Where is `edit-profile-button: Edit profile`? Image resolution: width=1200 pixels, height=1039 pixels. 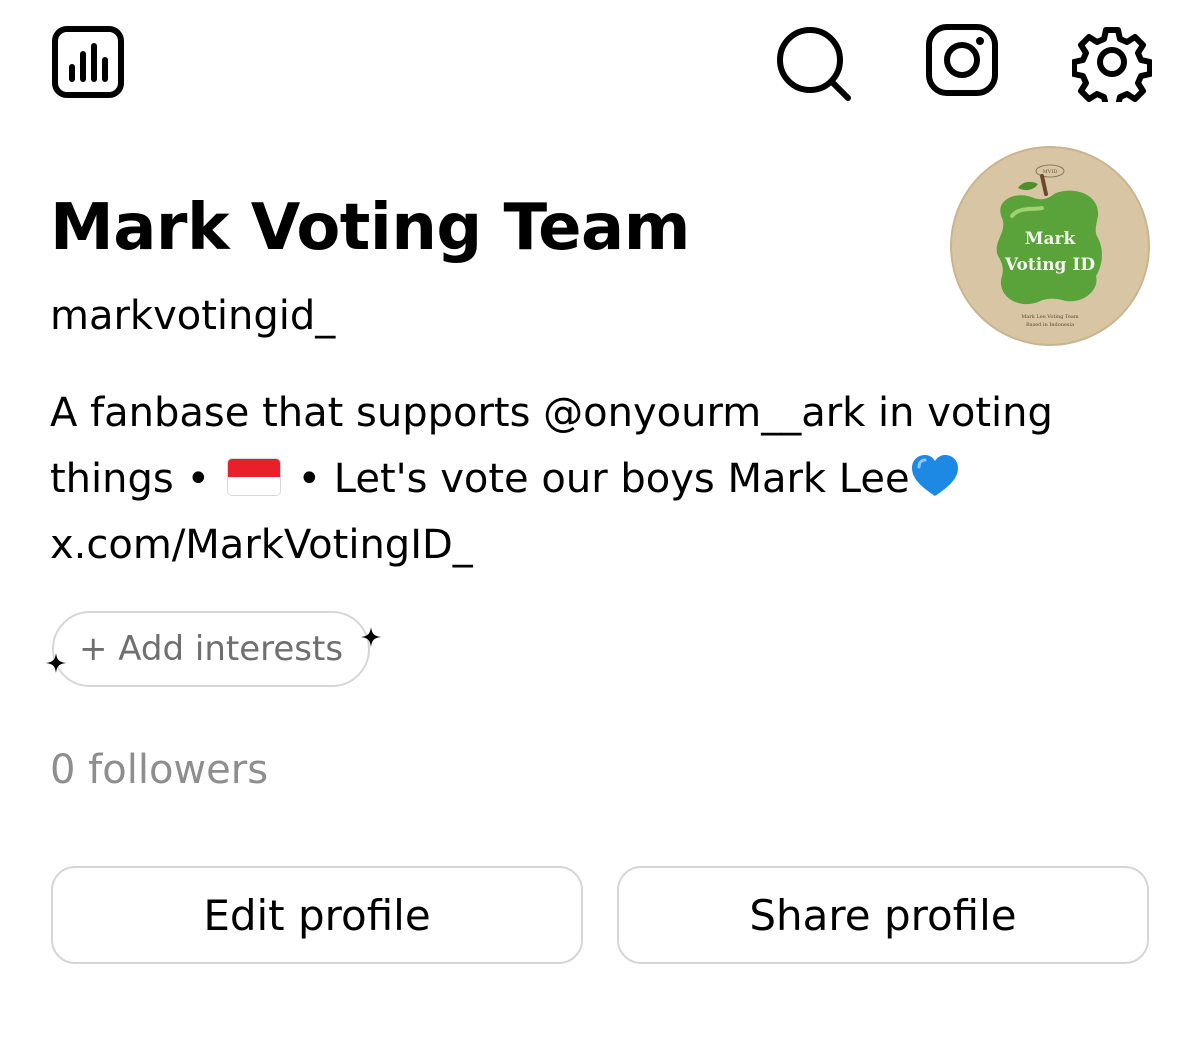 edit-profile-button: Edit profile is located at coordinates (317, 915).